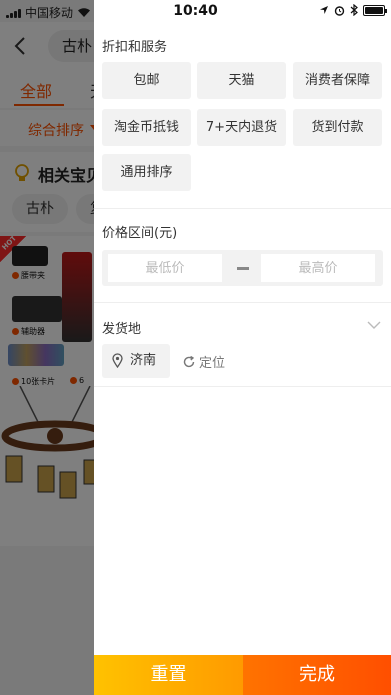 Image resolution: width=391 pixels, height=695 pixels. I want to click on min-price-input, so click(165, 268).